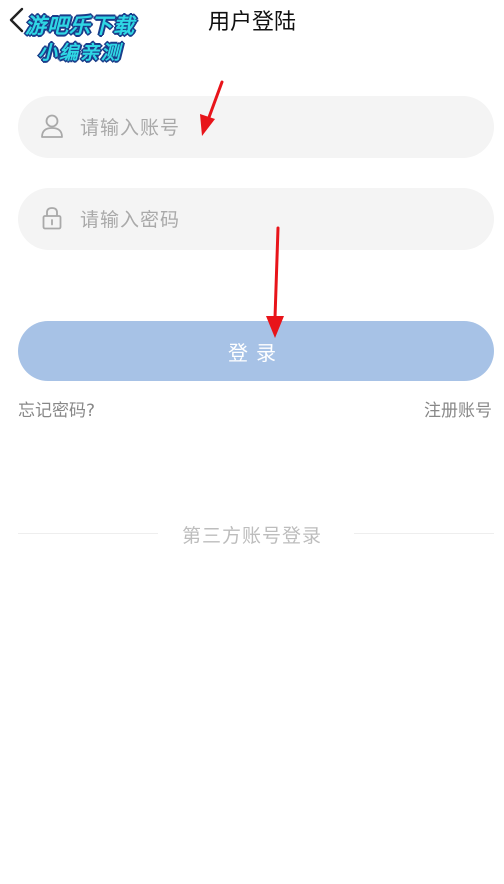 This screenshot has height=884, width=504. What do you see at coordinates (458, 408) in the screenshot?
I see `register-account-link: 注册账号` at bounding box center [458, 408].